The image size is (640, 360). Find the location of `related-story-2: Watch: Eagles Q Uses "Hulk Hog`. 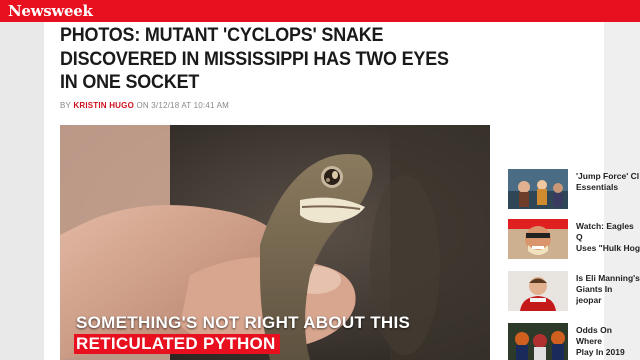

related-story-2: Watch: Eagles Q Uses "Hulk Hog is located at coordinates (574, 240).